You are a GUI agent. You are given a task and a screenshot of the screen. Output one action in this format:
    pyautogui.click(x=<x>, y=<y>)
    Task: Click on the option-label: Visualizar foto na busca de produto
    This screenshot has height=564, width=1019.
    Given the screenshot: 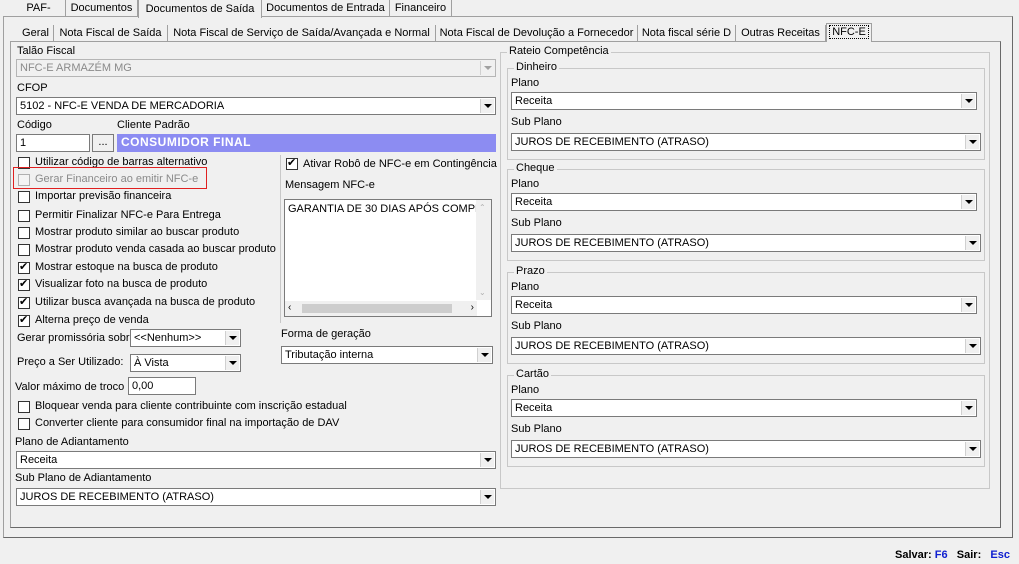 What is the action you would take?
    pyautogui.click(x=121, y=284)
    